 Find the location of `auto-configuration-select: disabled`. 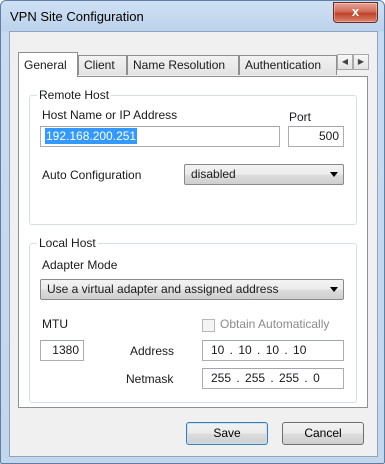

auto-configuration-select: disabled is located at coordinates (264, 174).